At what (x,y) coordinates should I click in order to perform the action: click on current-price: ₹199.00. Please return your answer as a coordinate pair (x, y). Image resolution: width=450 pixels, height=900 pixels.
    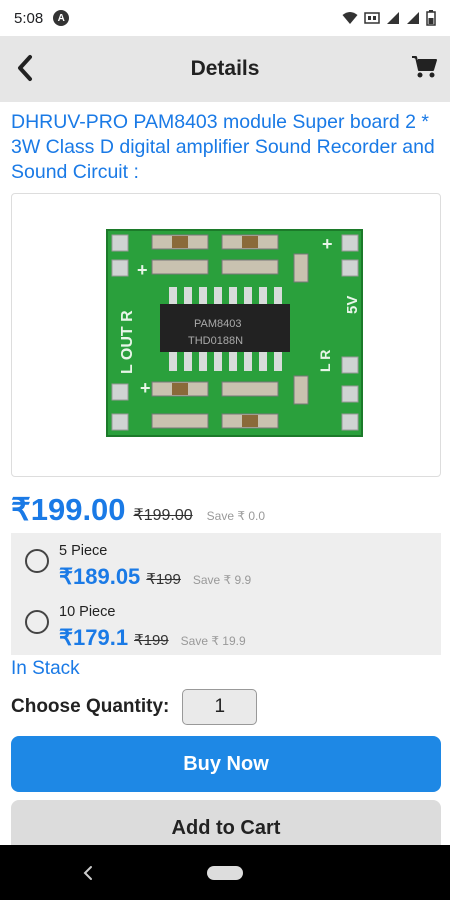
    Looking at the image, I should click on (68, 509).